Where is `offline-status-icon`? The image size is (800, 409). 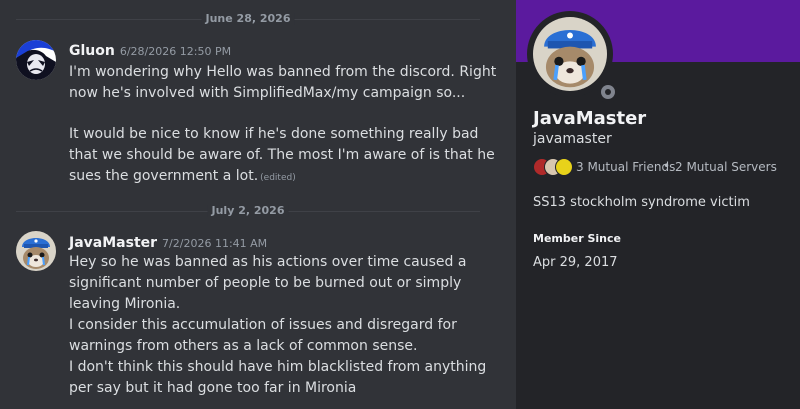
offline-status-icon is located at coordinates (608, 92).